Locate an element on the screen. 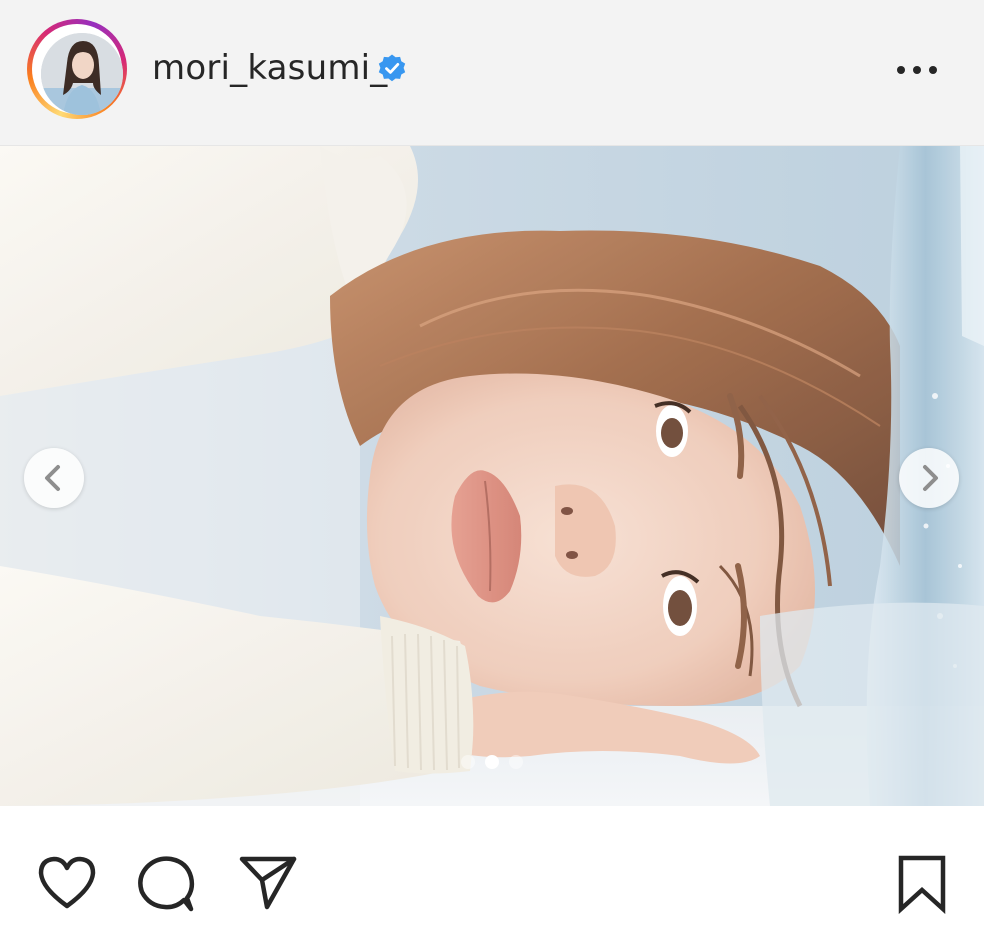 The image size is (984, 934). avatar-image is located at coordinates (82, 74).